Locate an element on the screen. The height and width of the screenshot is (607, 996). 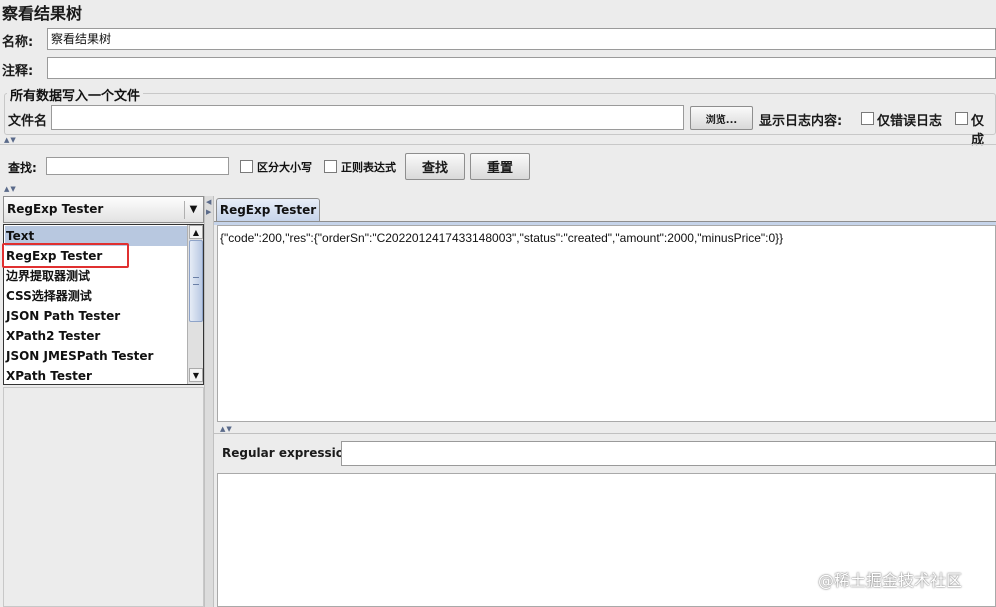
name-label: 名称: is located at coordinates (18, 42).